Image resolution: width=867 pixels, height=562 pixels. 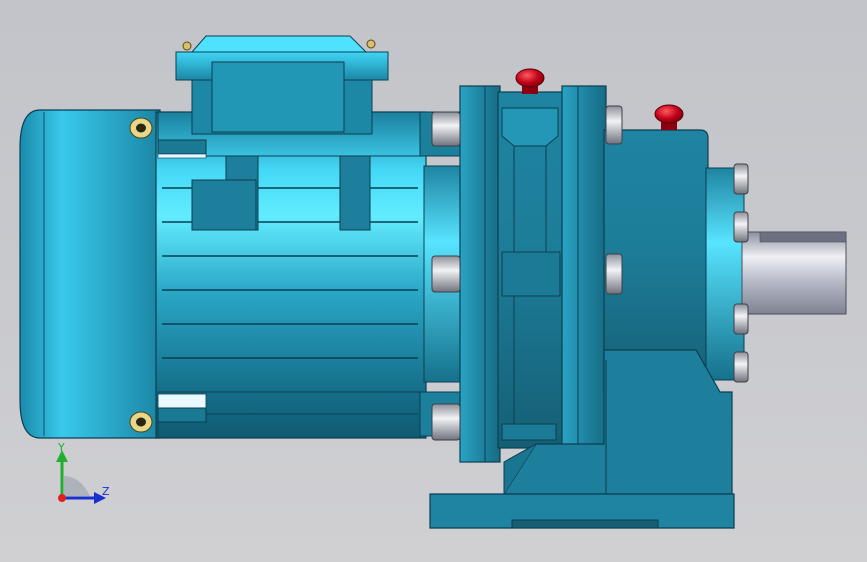 What do you see at coordinates (85, 475) in the screenshot?
I see `coordinate-triad: Y Z` at bounding box center [85, 475].